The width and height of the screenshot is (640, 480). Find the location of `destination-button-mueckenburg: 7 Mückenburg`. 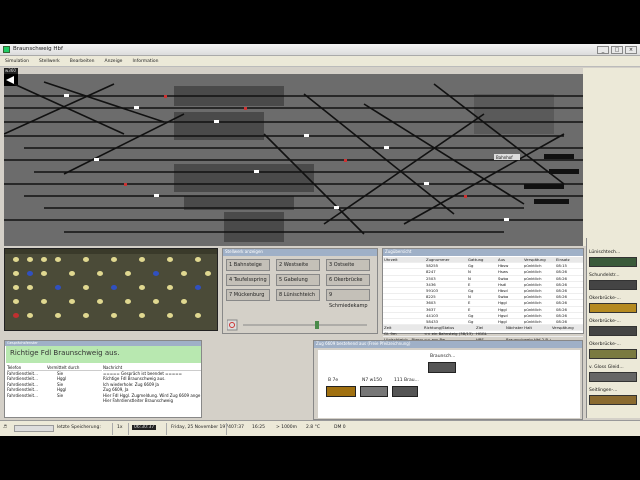

destination-button-mueckenburg: 7 Mückenburg is located at coordinates (248, 295).